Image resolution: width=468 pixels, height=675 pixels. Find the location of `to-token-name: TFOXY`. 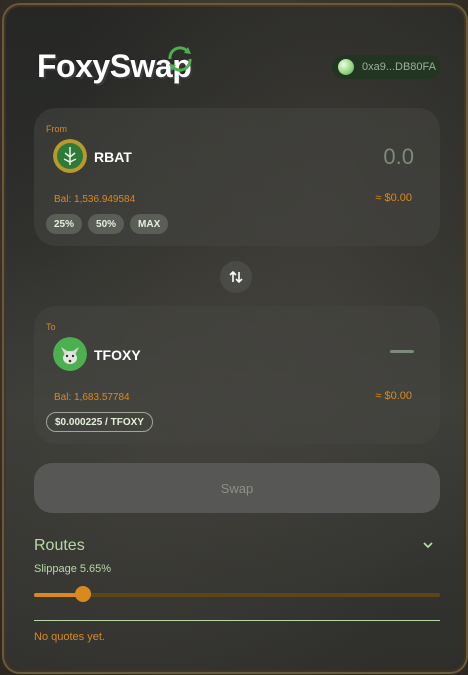

to-token-name: TFOXY is located at coordinates (117, 355).